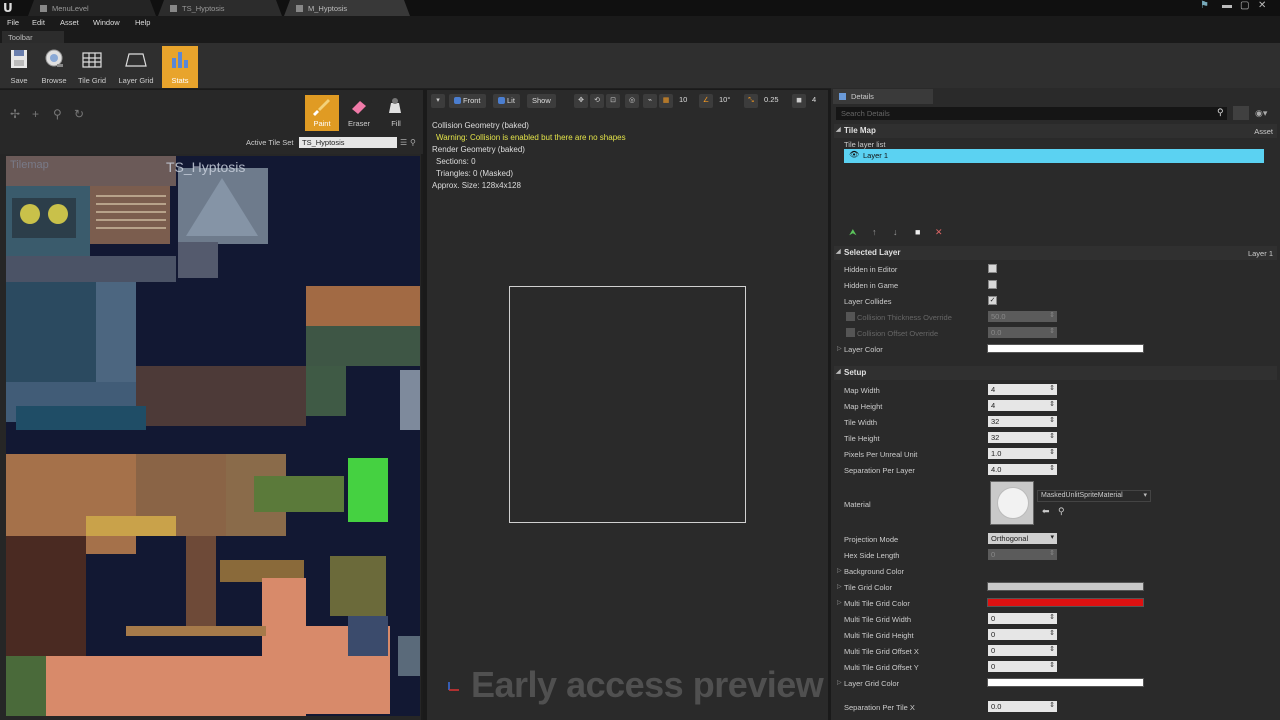  What do you see at coordinates (1065, 348) in the screenshot?
I see `layer-color-swatch` at bounding box center [1065, 348].